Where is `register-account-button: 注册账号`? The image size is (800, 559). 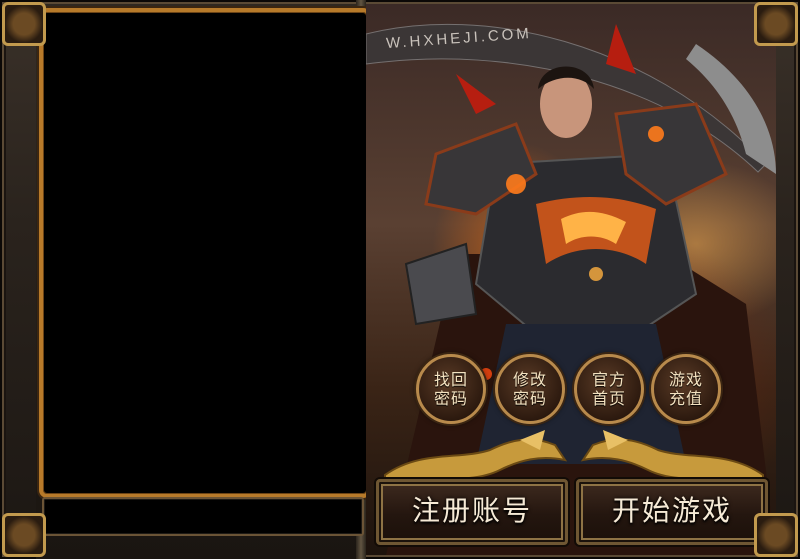
register-account-button: 注册账号 is located at coordinates (472, 512).